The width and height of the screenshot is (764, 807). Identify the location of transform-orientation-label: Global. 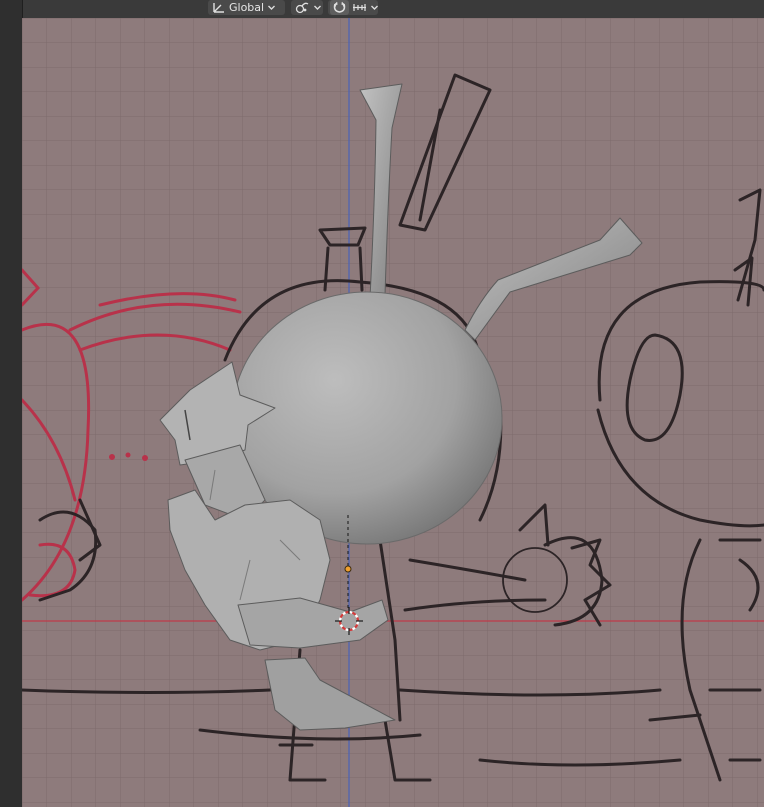
(247, 7).